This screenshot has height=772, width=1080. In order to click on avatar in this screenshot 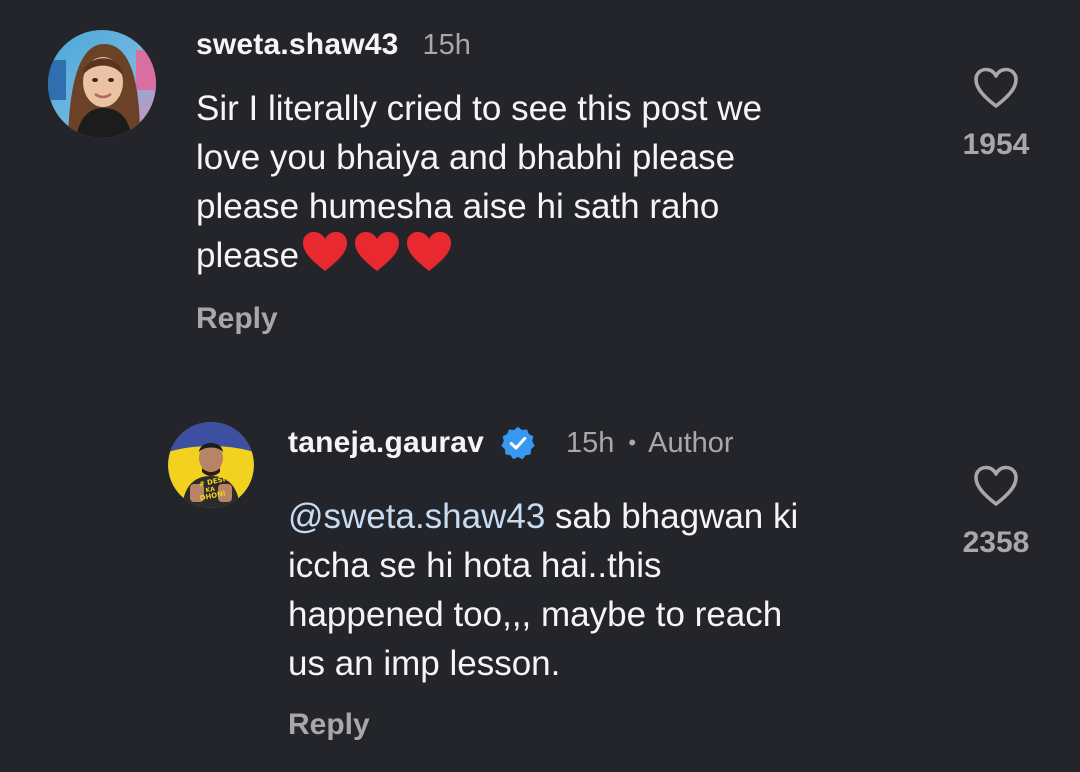, I will do `click(102, 84)`.